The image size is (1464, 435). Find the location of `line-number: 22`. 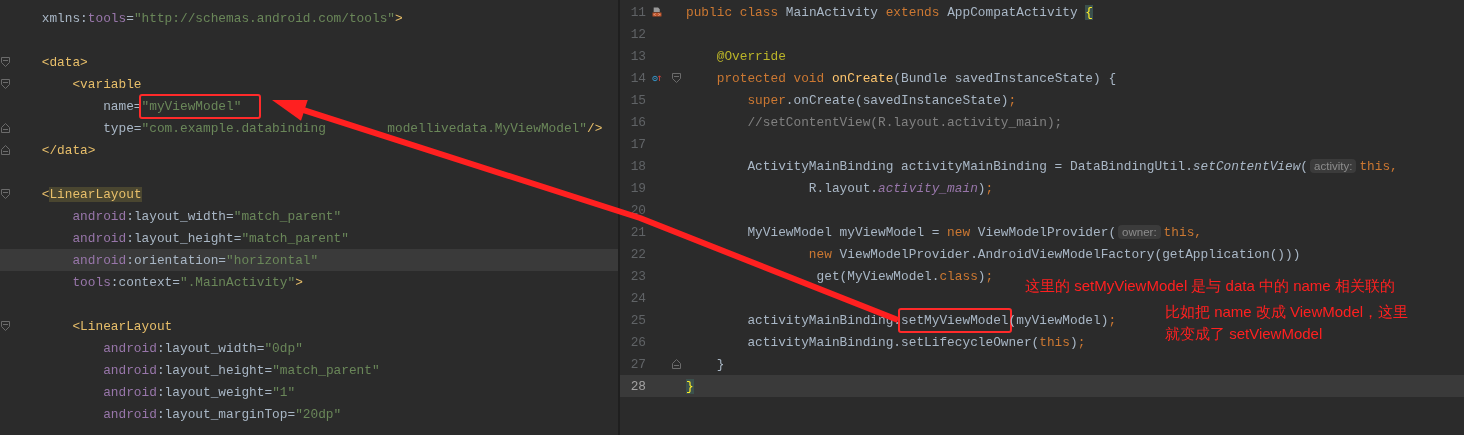

line-number: 22 is located at coordinates (637, 254).